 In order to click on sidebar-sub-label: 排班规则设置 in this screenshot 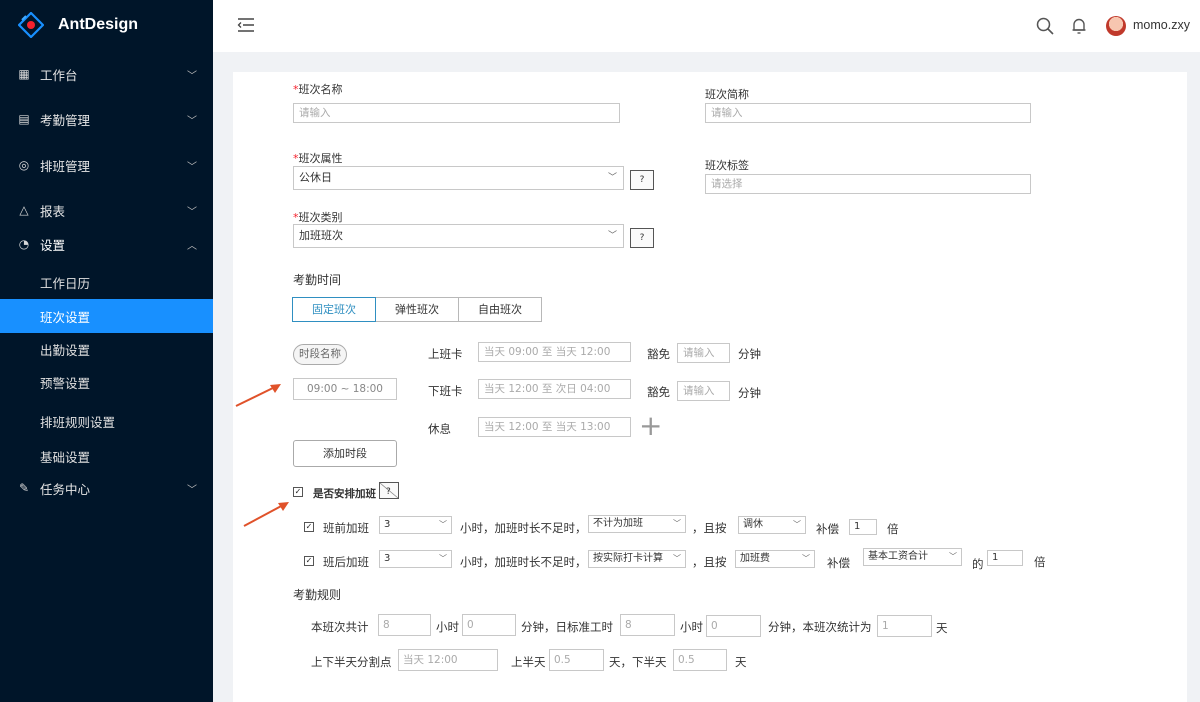, I will do `click(78, 422)`.